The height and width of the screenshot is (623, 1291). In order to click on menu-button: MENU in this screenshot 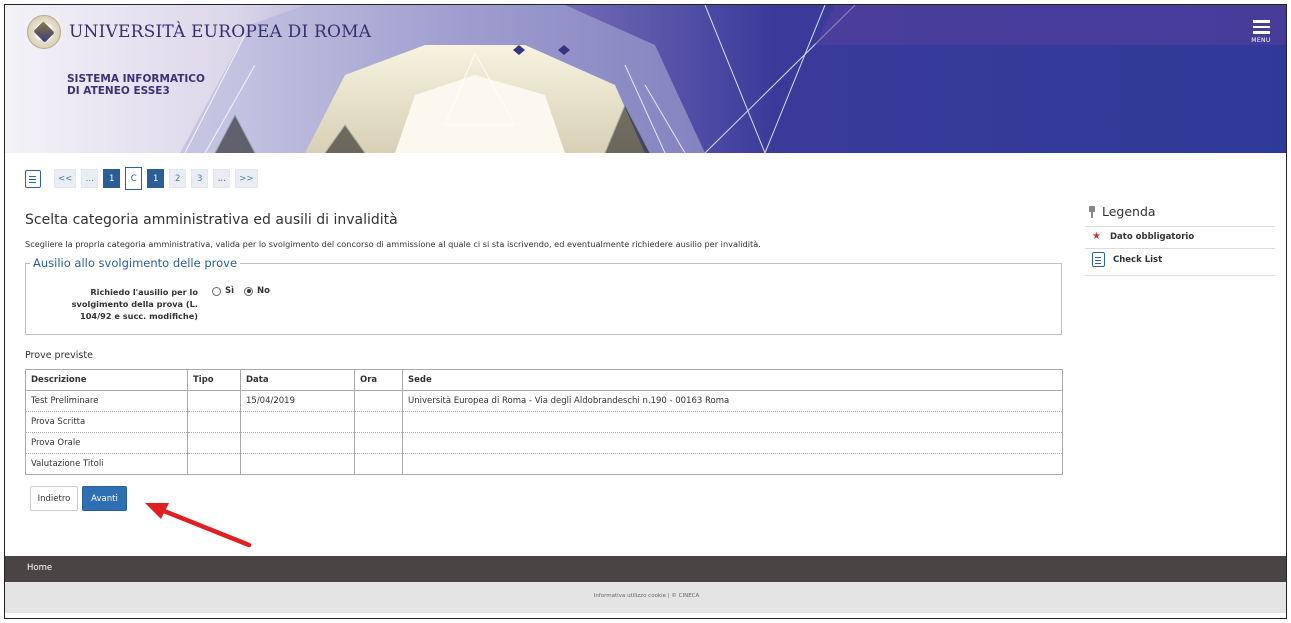, I will do `click(1261, 30)`.